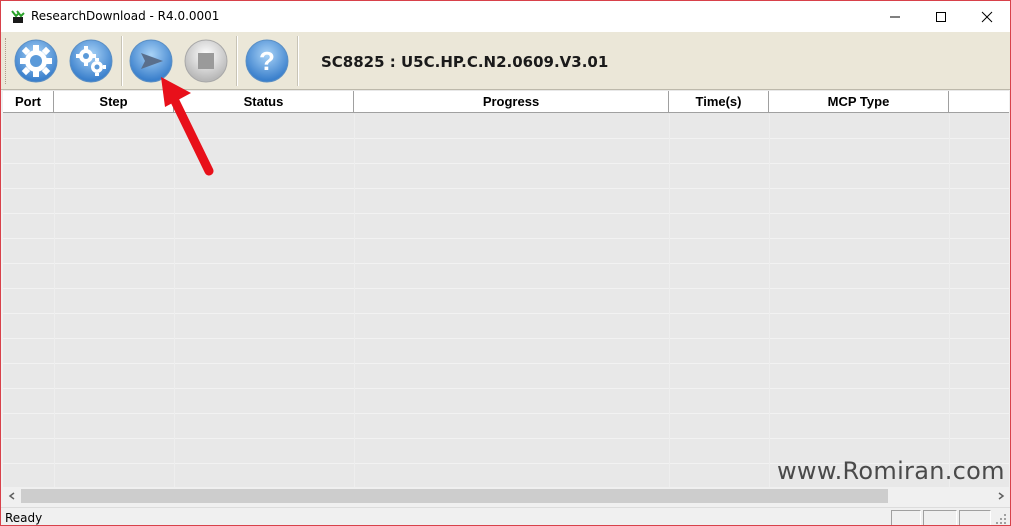 This screenshot has width=1011, height=526. What do you see at coordinates (454, 496) in the screenshot?
I see `scrollbar-thumb` at bounding box center [454, 496].